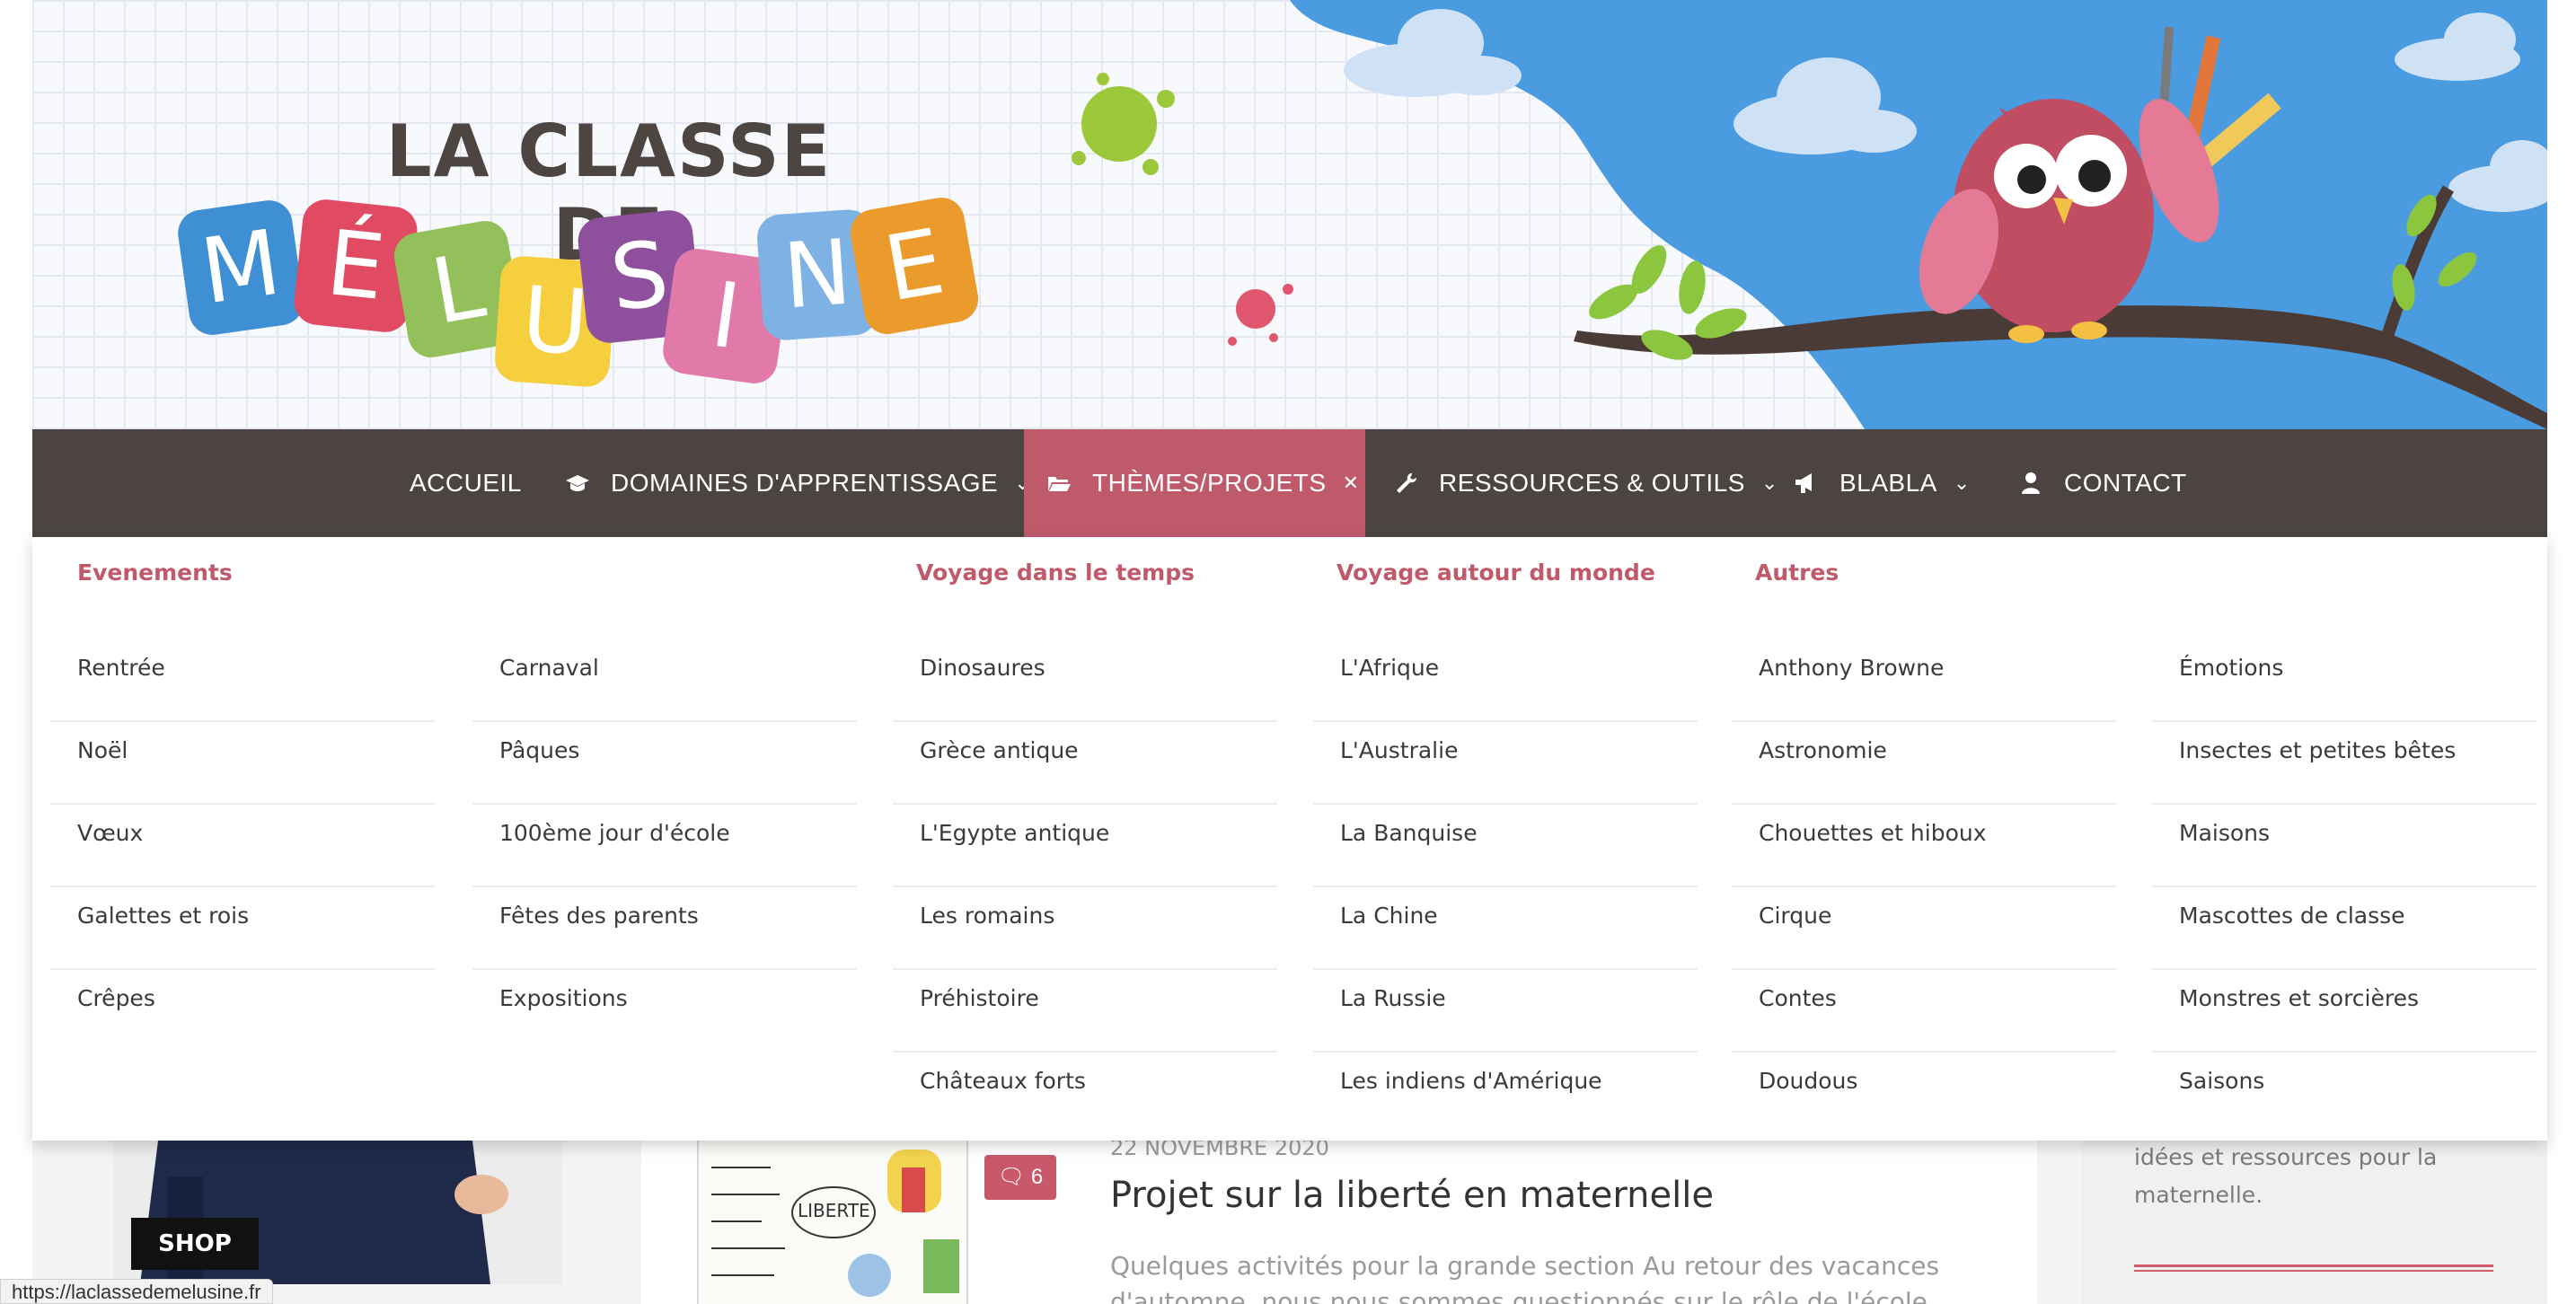 This screenshot has height=1304, width=2576. Describe the element at coordinates (242, 928) in the screenshot. I see `menu-item: Galettes et rois` at that location.